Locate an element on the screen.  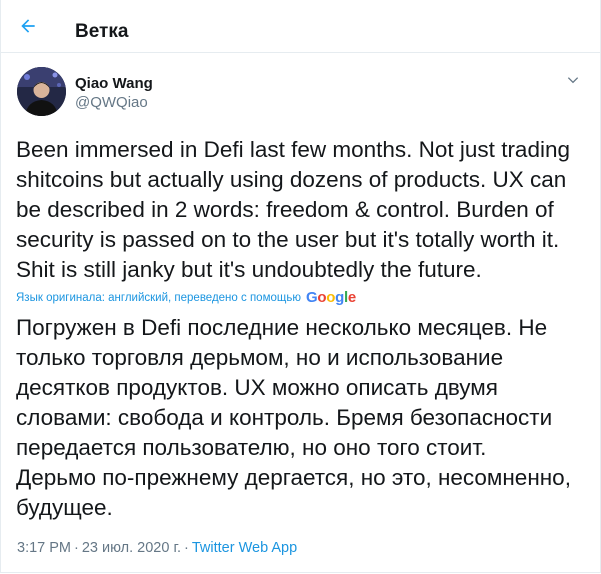
tweet-date: 23 июл. 2020 г. is located at coordinates (131, 548).